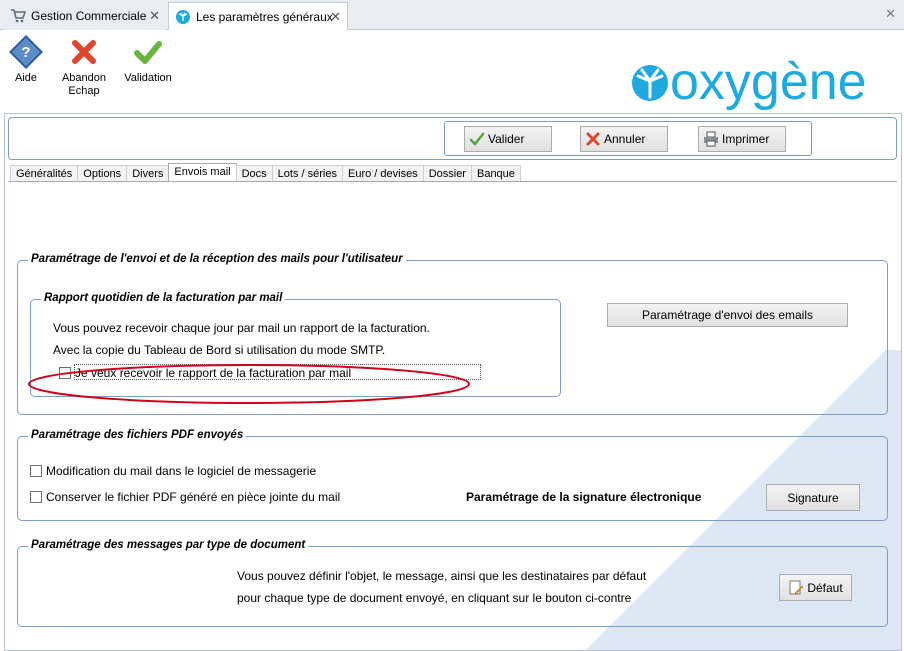 The width and height of the screenshot is (904, 651). What do you see at coordinates (84, 78) in the screenshot?
I see `abandon-label: Abandon` at bounding box center [84, 78].